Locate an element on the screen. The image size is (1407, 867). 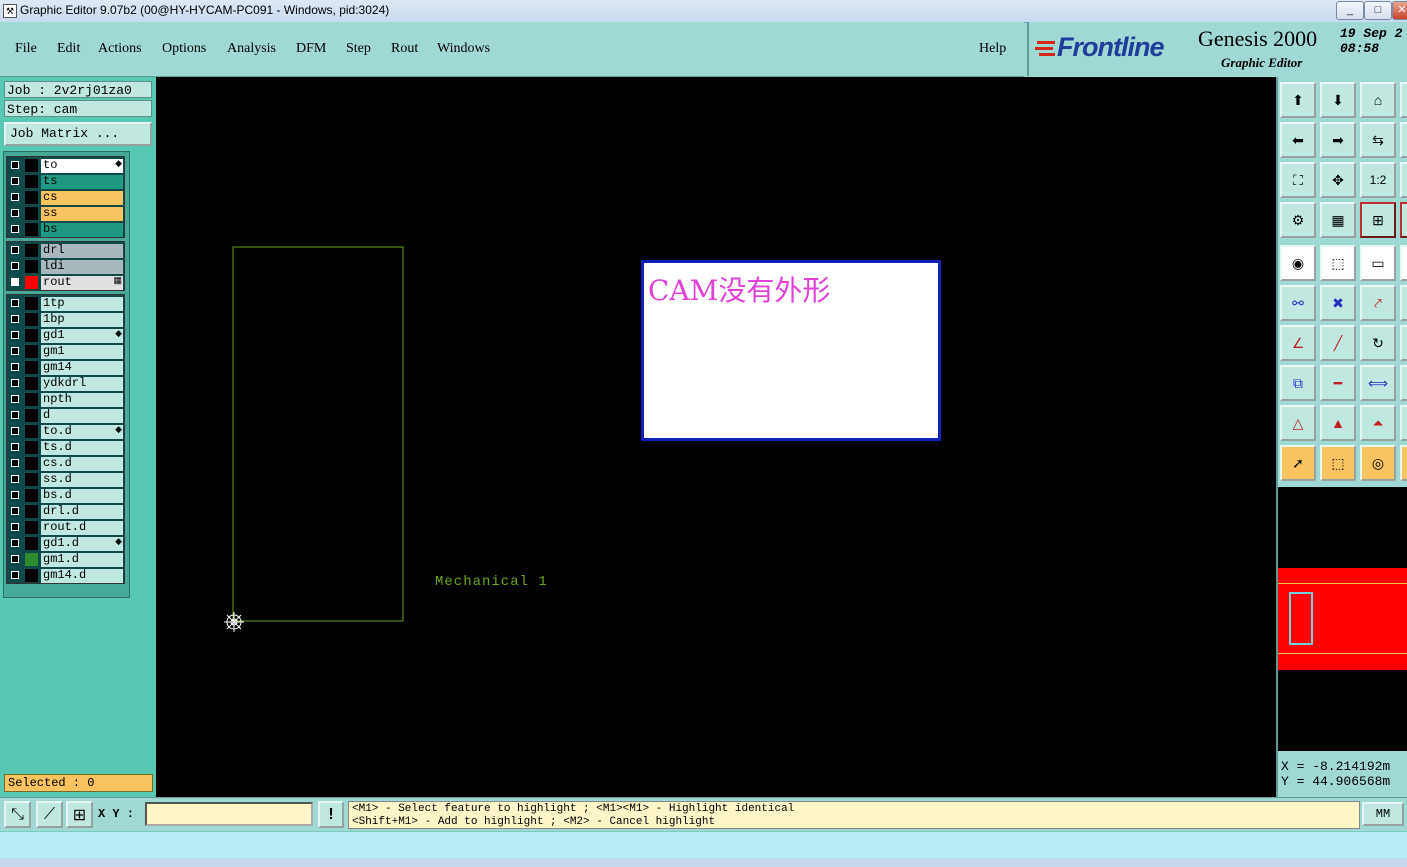
layer-row: gm14 is located at coordinates (65, 367).